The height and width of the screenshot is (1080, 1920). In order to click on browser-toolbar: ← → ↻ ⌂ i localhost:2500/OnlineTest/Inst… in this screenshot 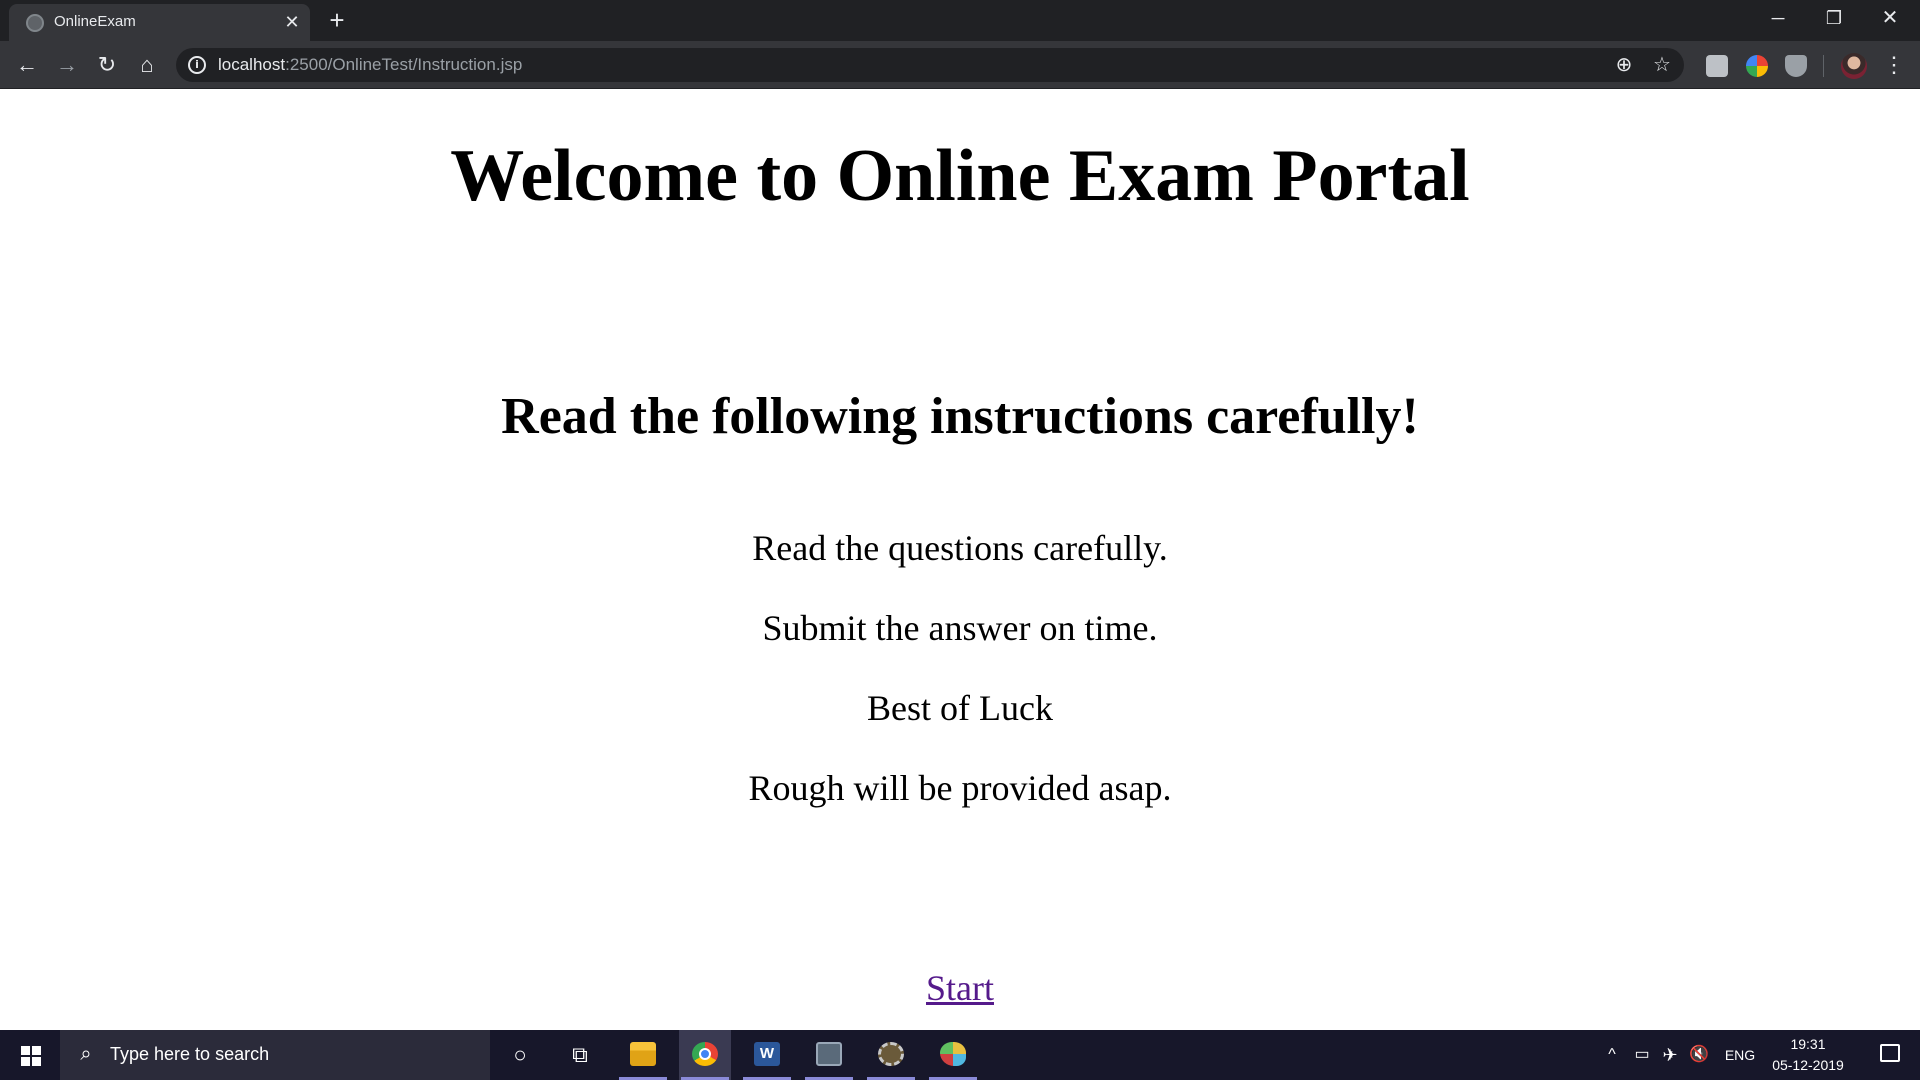, I will do `click(960, 65)`.